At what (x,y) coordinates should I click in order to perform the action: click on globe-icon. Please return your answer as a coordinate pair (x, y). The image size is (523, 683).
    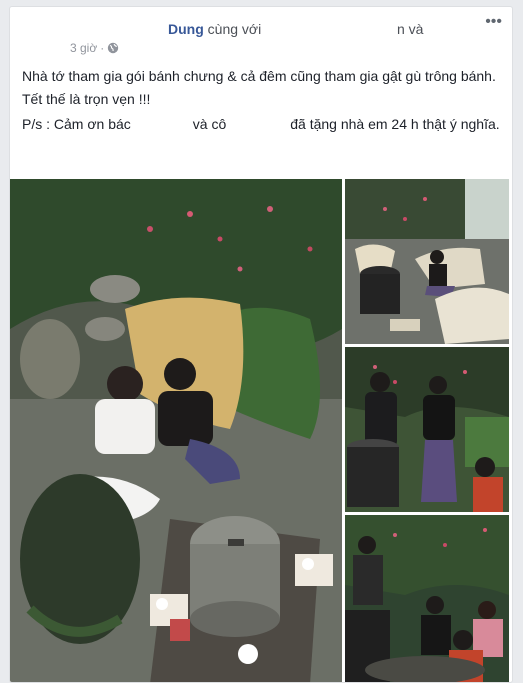
    Looking at the image, I should click on (113, 48).